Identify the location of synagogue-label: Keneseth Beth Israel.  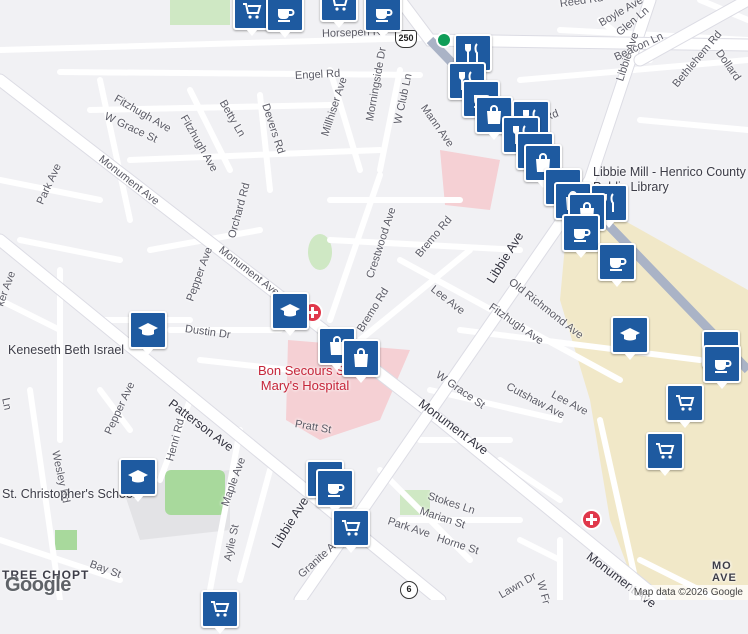
(66, 350).